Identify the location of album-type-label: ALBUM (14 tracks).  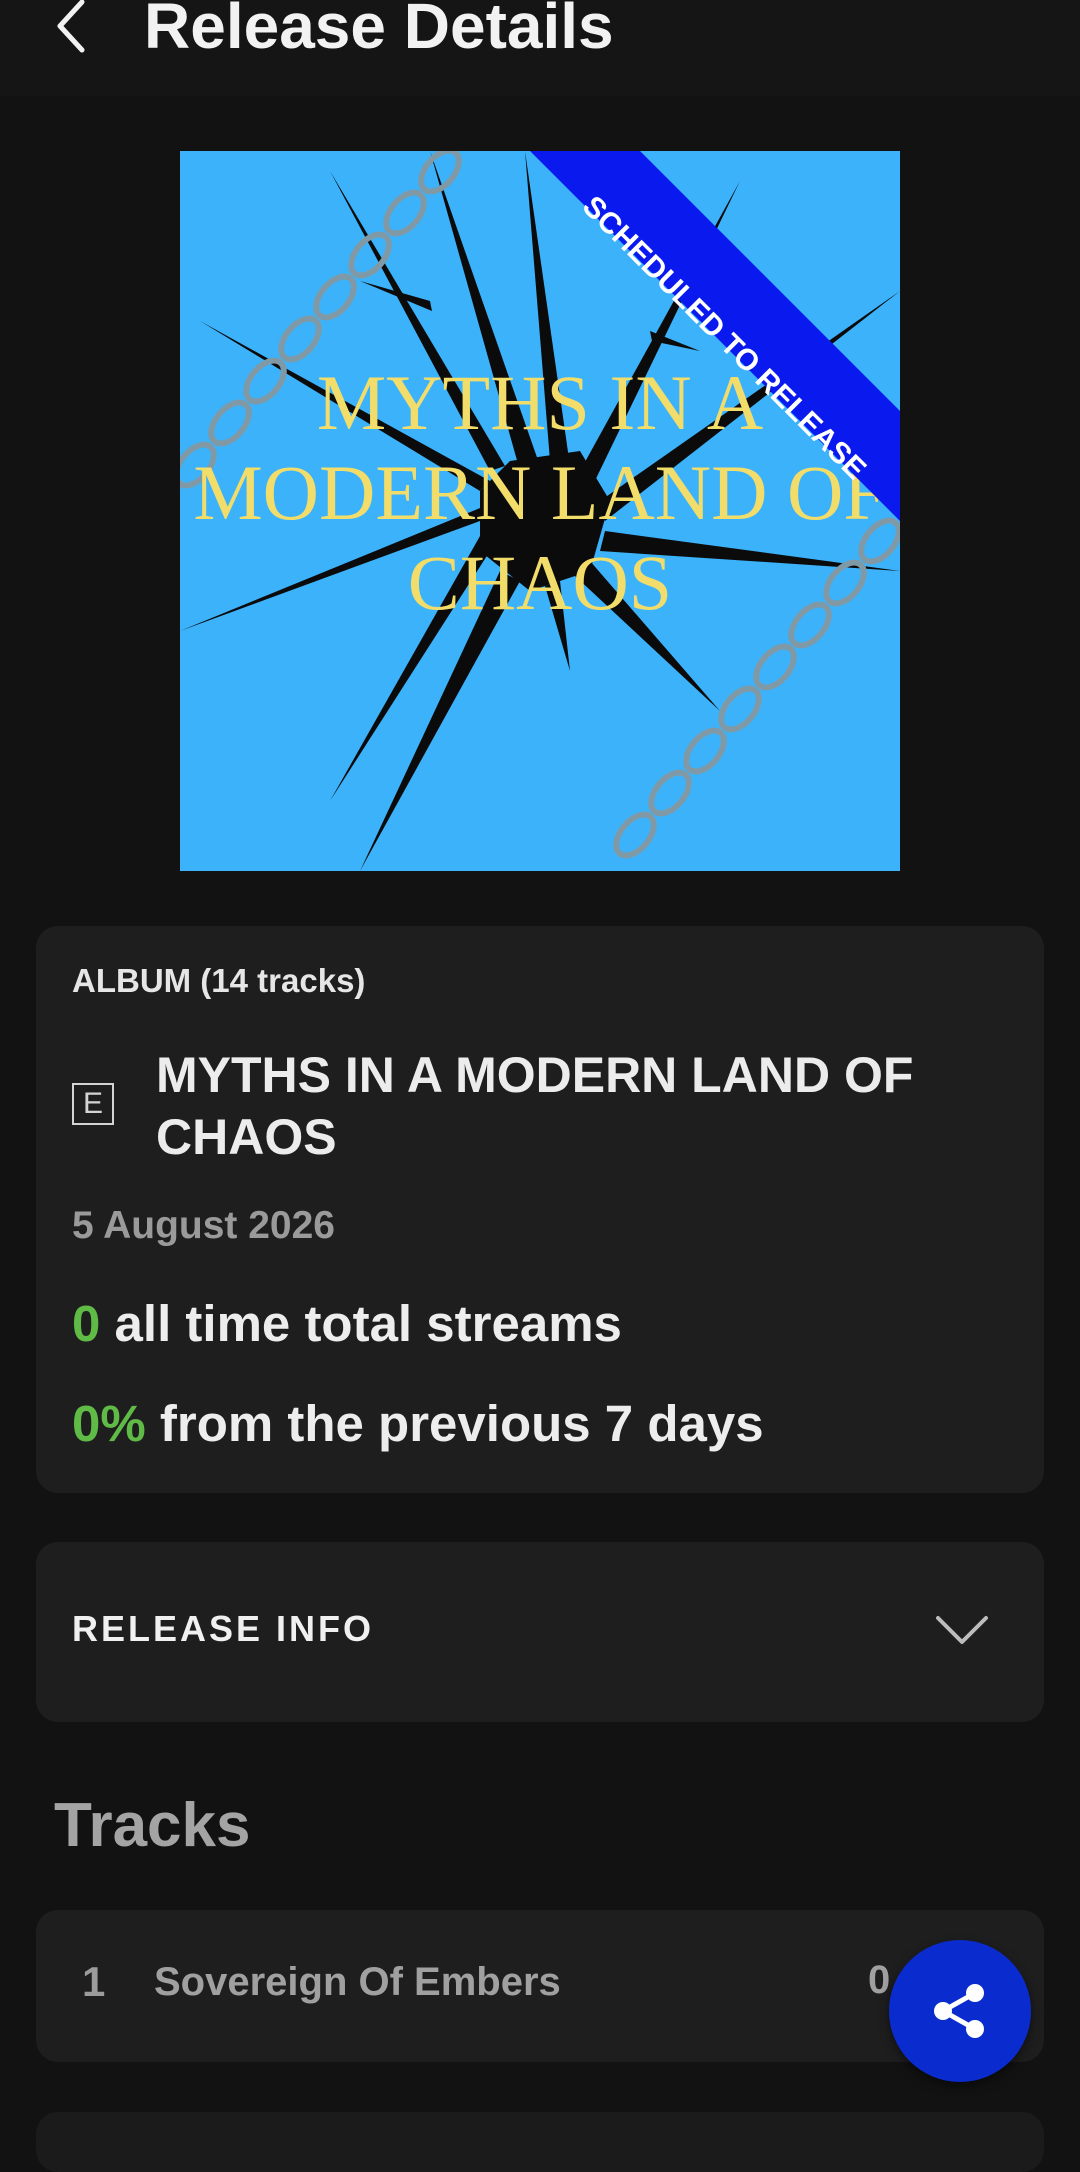
(219, 980).